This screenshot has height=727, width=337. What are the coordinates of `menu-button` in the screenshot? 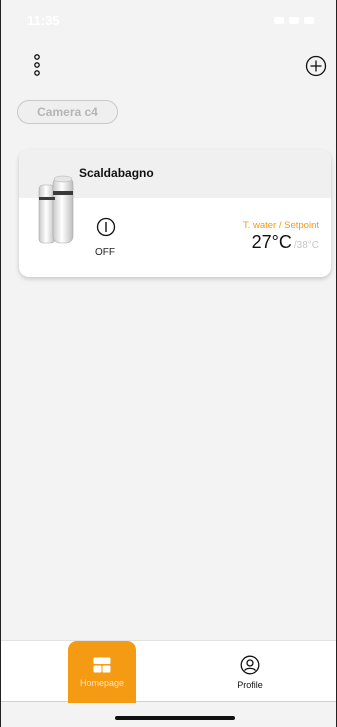 It's located at (37, 65).